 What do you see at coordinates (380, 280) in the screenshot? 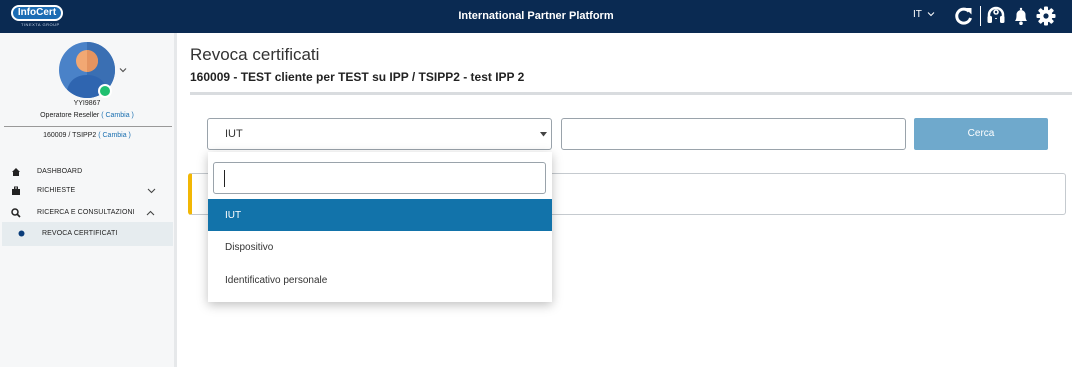
I see `dropdown-option-identificativo-personale: Identificativo personale` at bounding box center [380, 280].